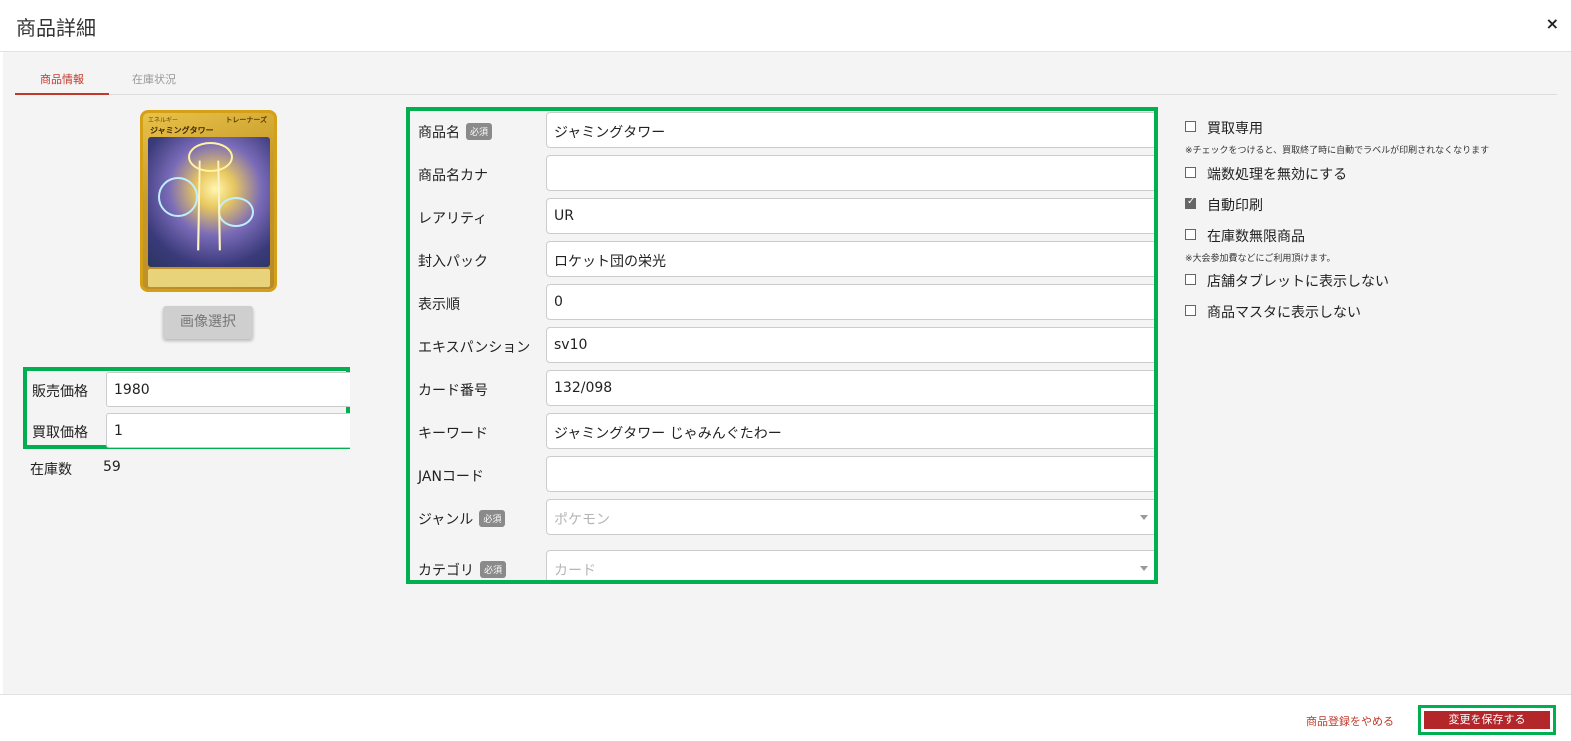 Image resolution: width=1571 pixels, height=741 pixels. What do you see at coordinates (154, 82) in the screenshot?
I see `tab-stock-status: 在庫状況` at bounding box center [154, 82].